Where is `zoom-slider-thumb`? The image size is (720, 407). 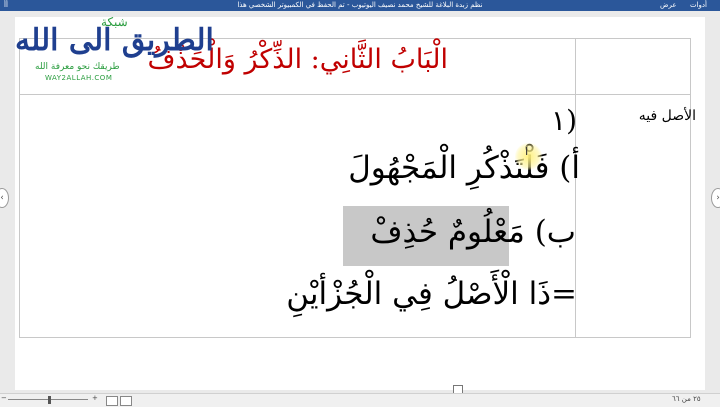
zoom-slider-thumb is located at coordinates (49, 400).